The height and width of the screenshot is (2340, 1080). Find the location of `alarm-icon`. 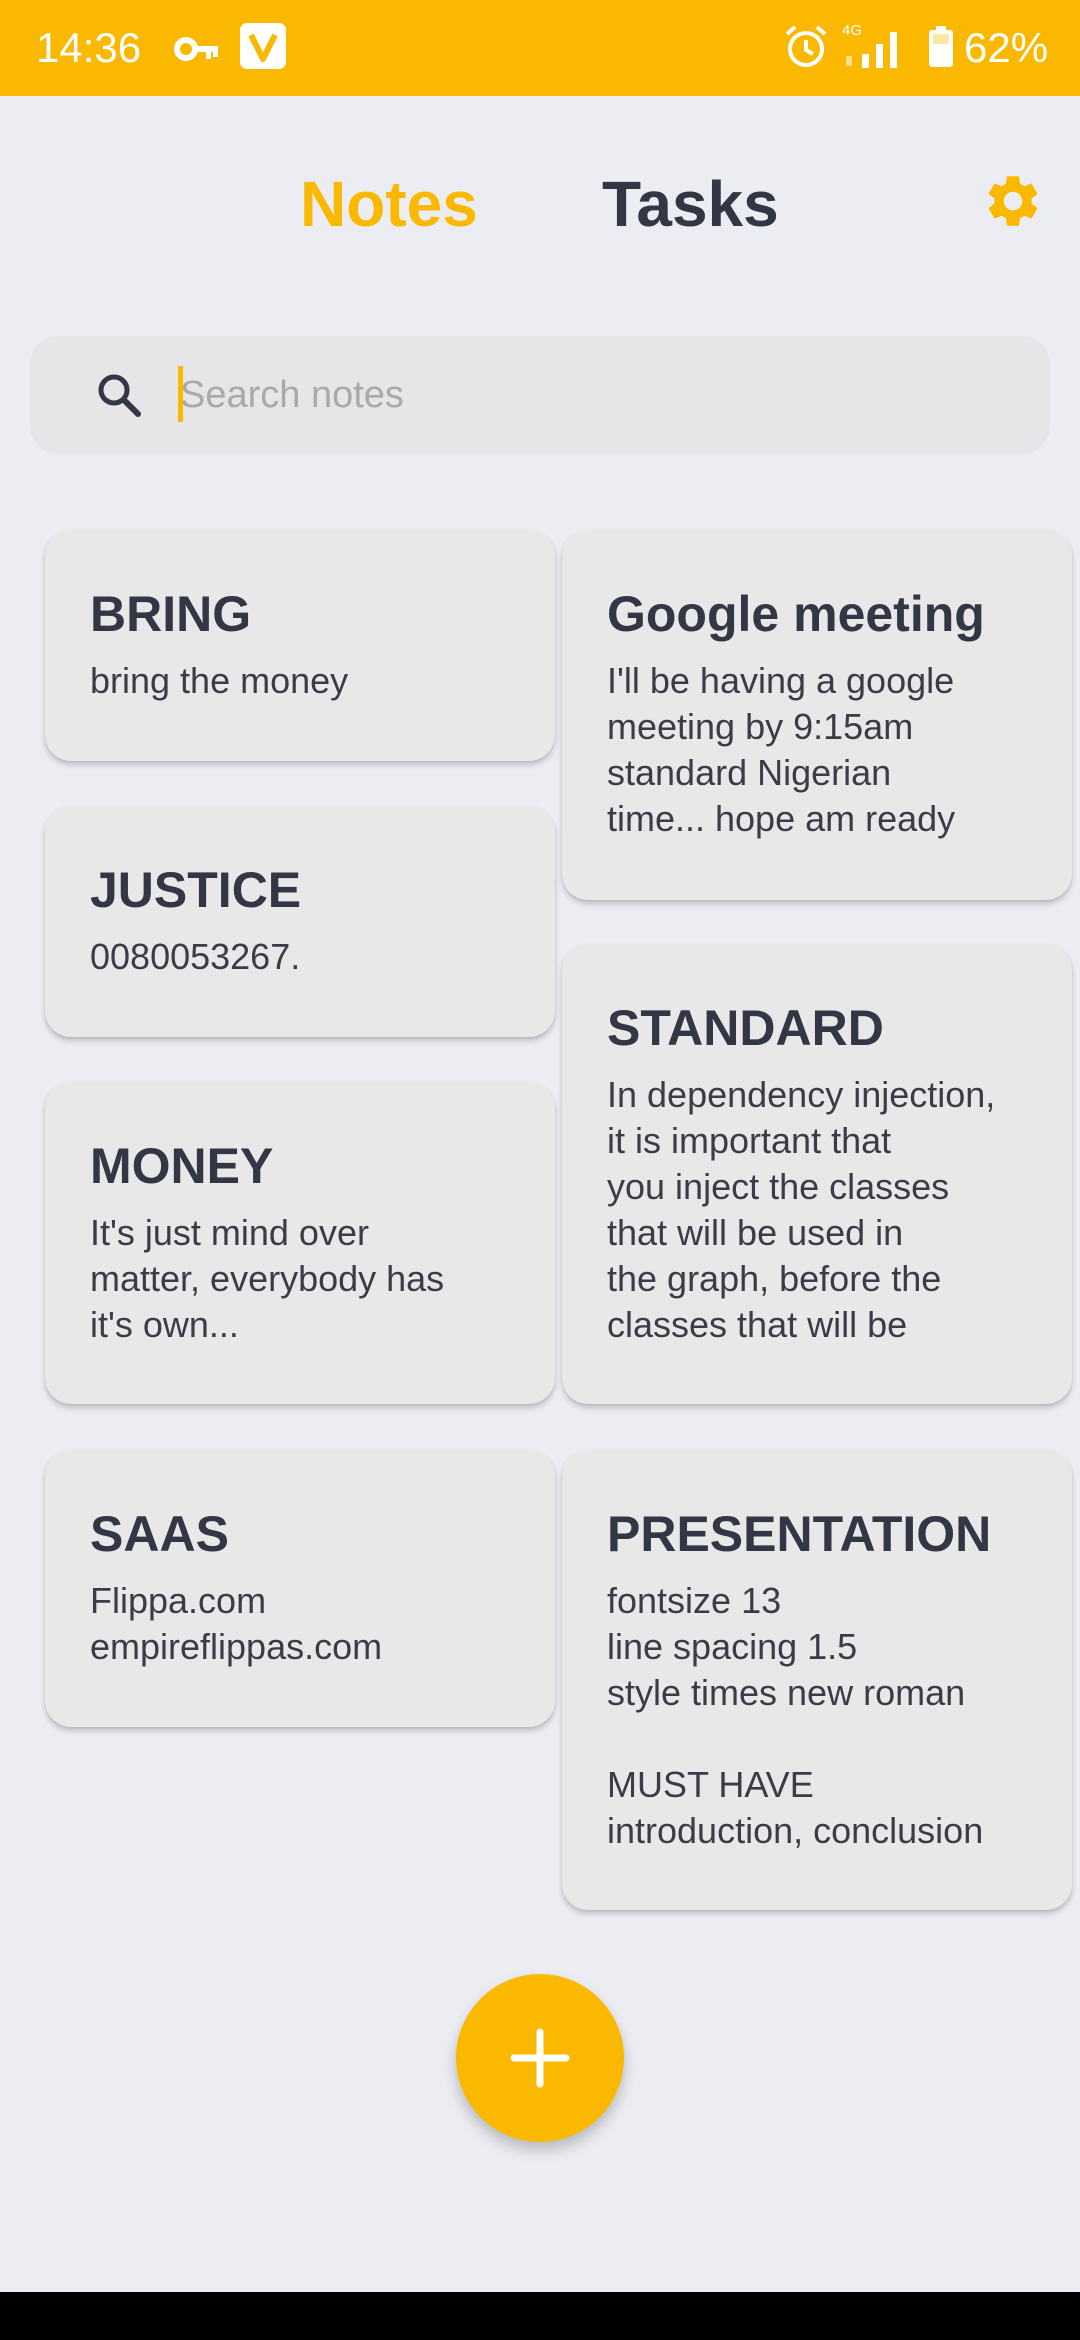

alarm-icon is located at coordinates (806, 46).